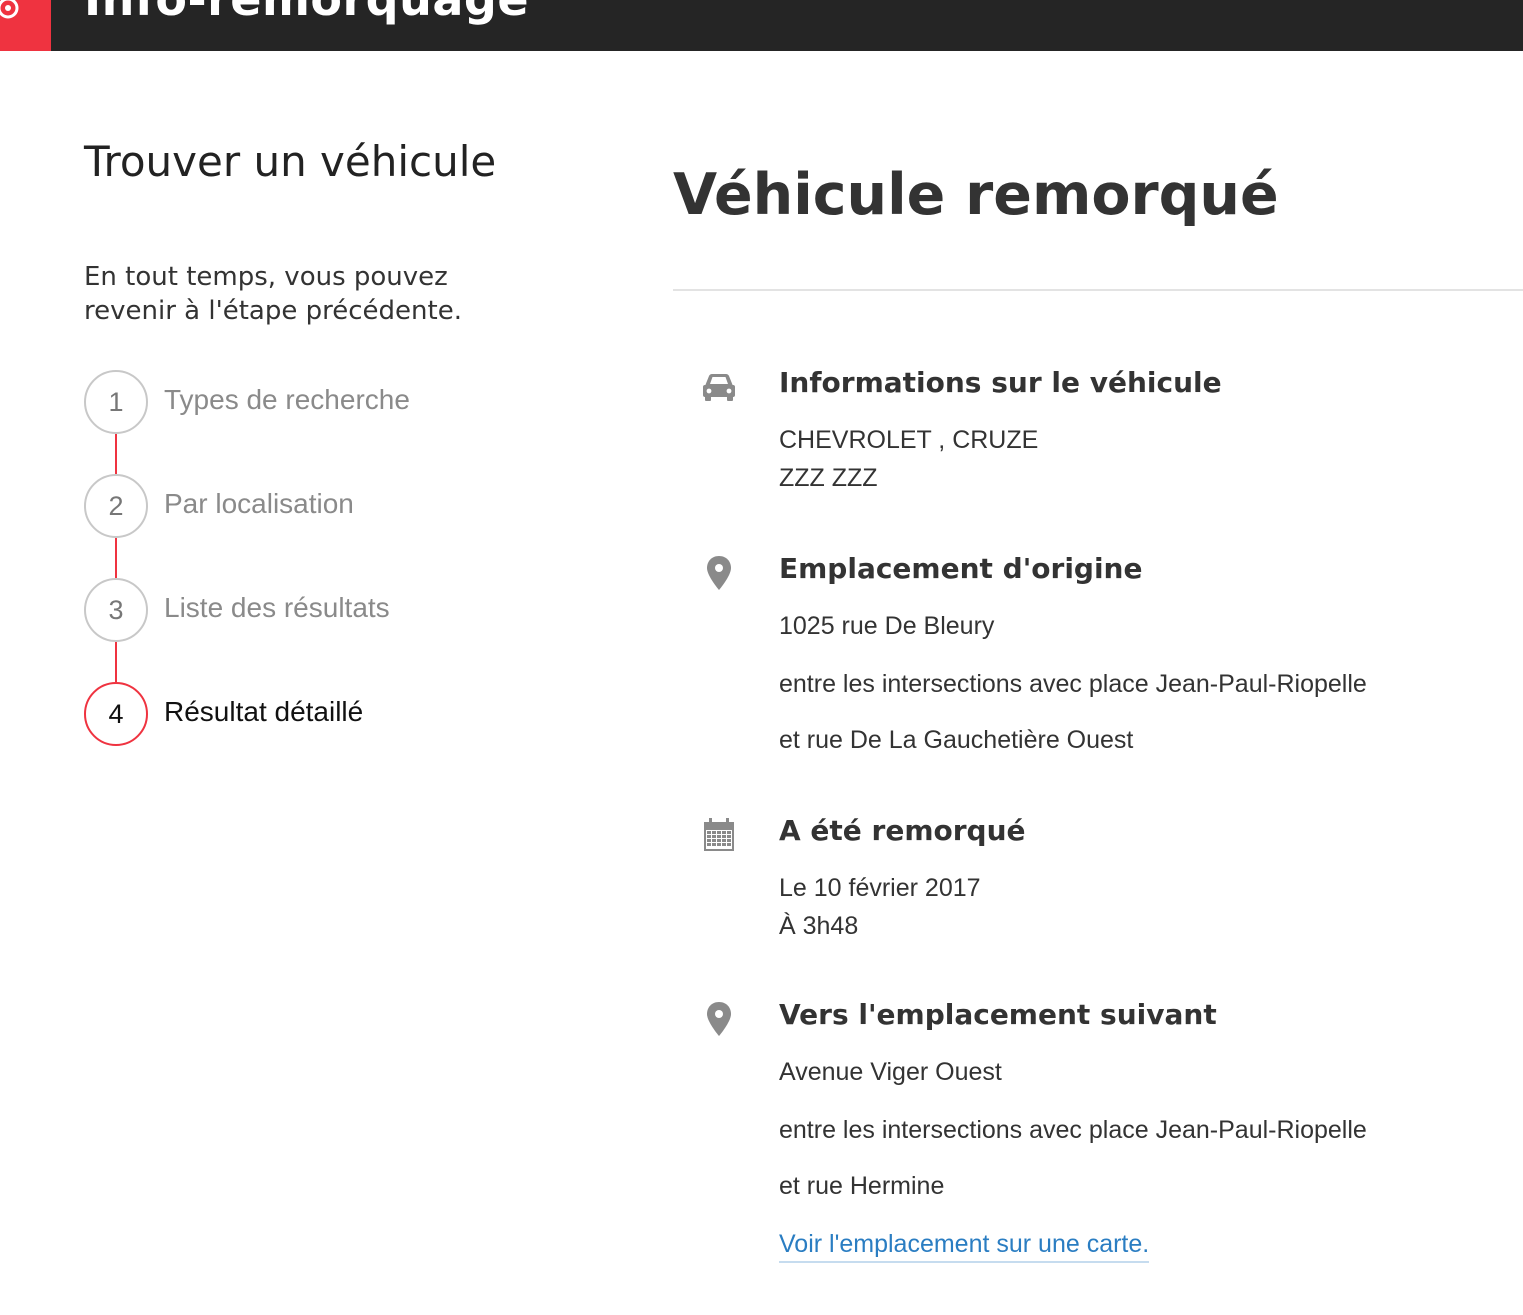 This screenshot has height=1315, width=1523. Describe the element at coordinates (998, 1014) in the screenshot. I see `section-title: Vers l'emplacement suivant` at that location.